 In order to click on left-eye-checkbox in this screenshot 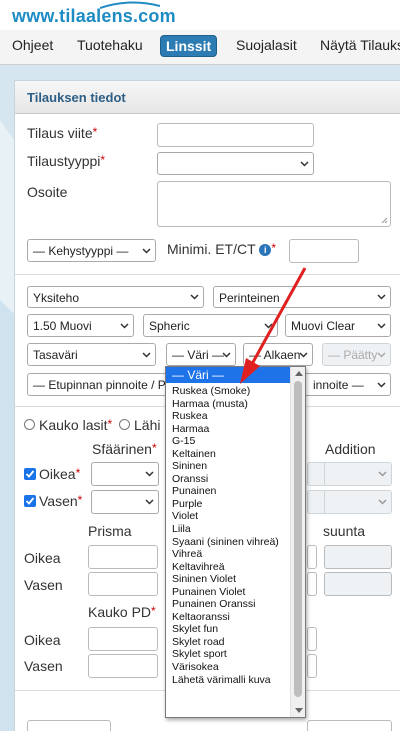, I will do `click(30, 501)`.